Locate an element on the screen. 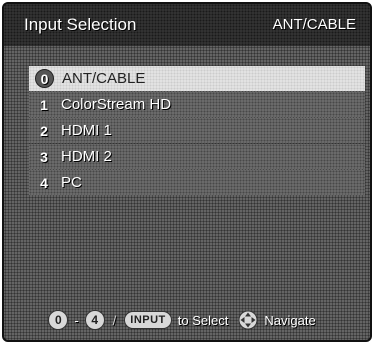 This screenshot has height=348, width=378. input-number: 4 is located at coordinates (44, 182).